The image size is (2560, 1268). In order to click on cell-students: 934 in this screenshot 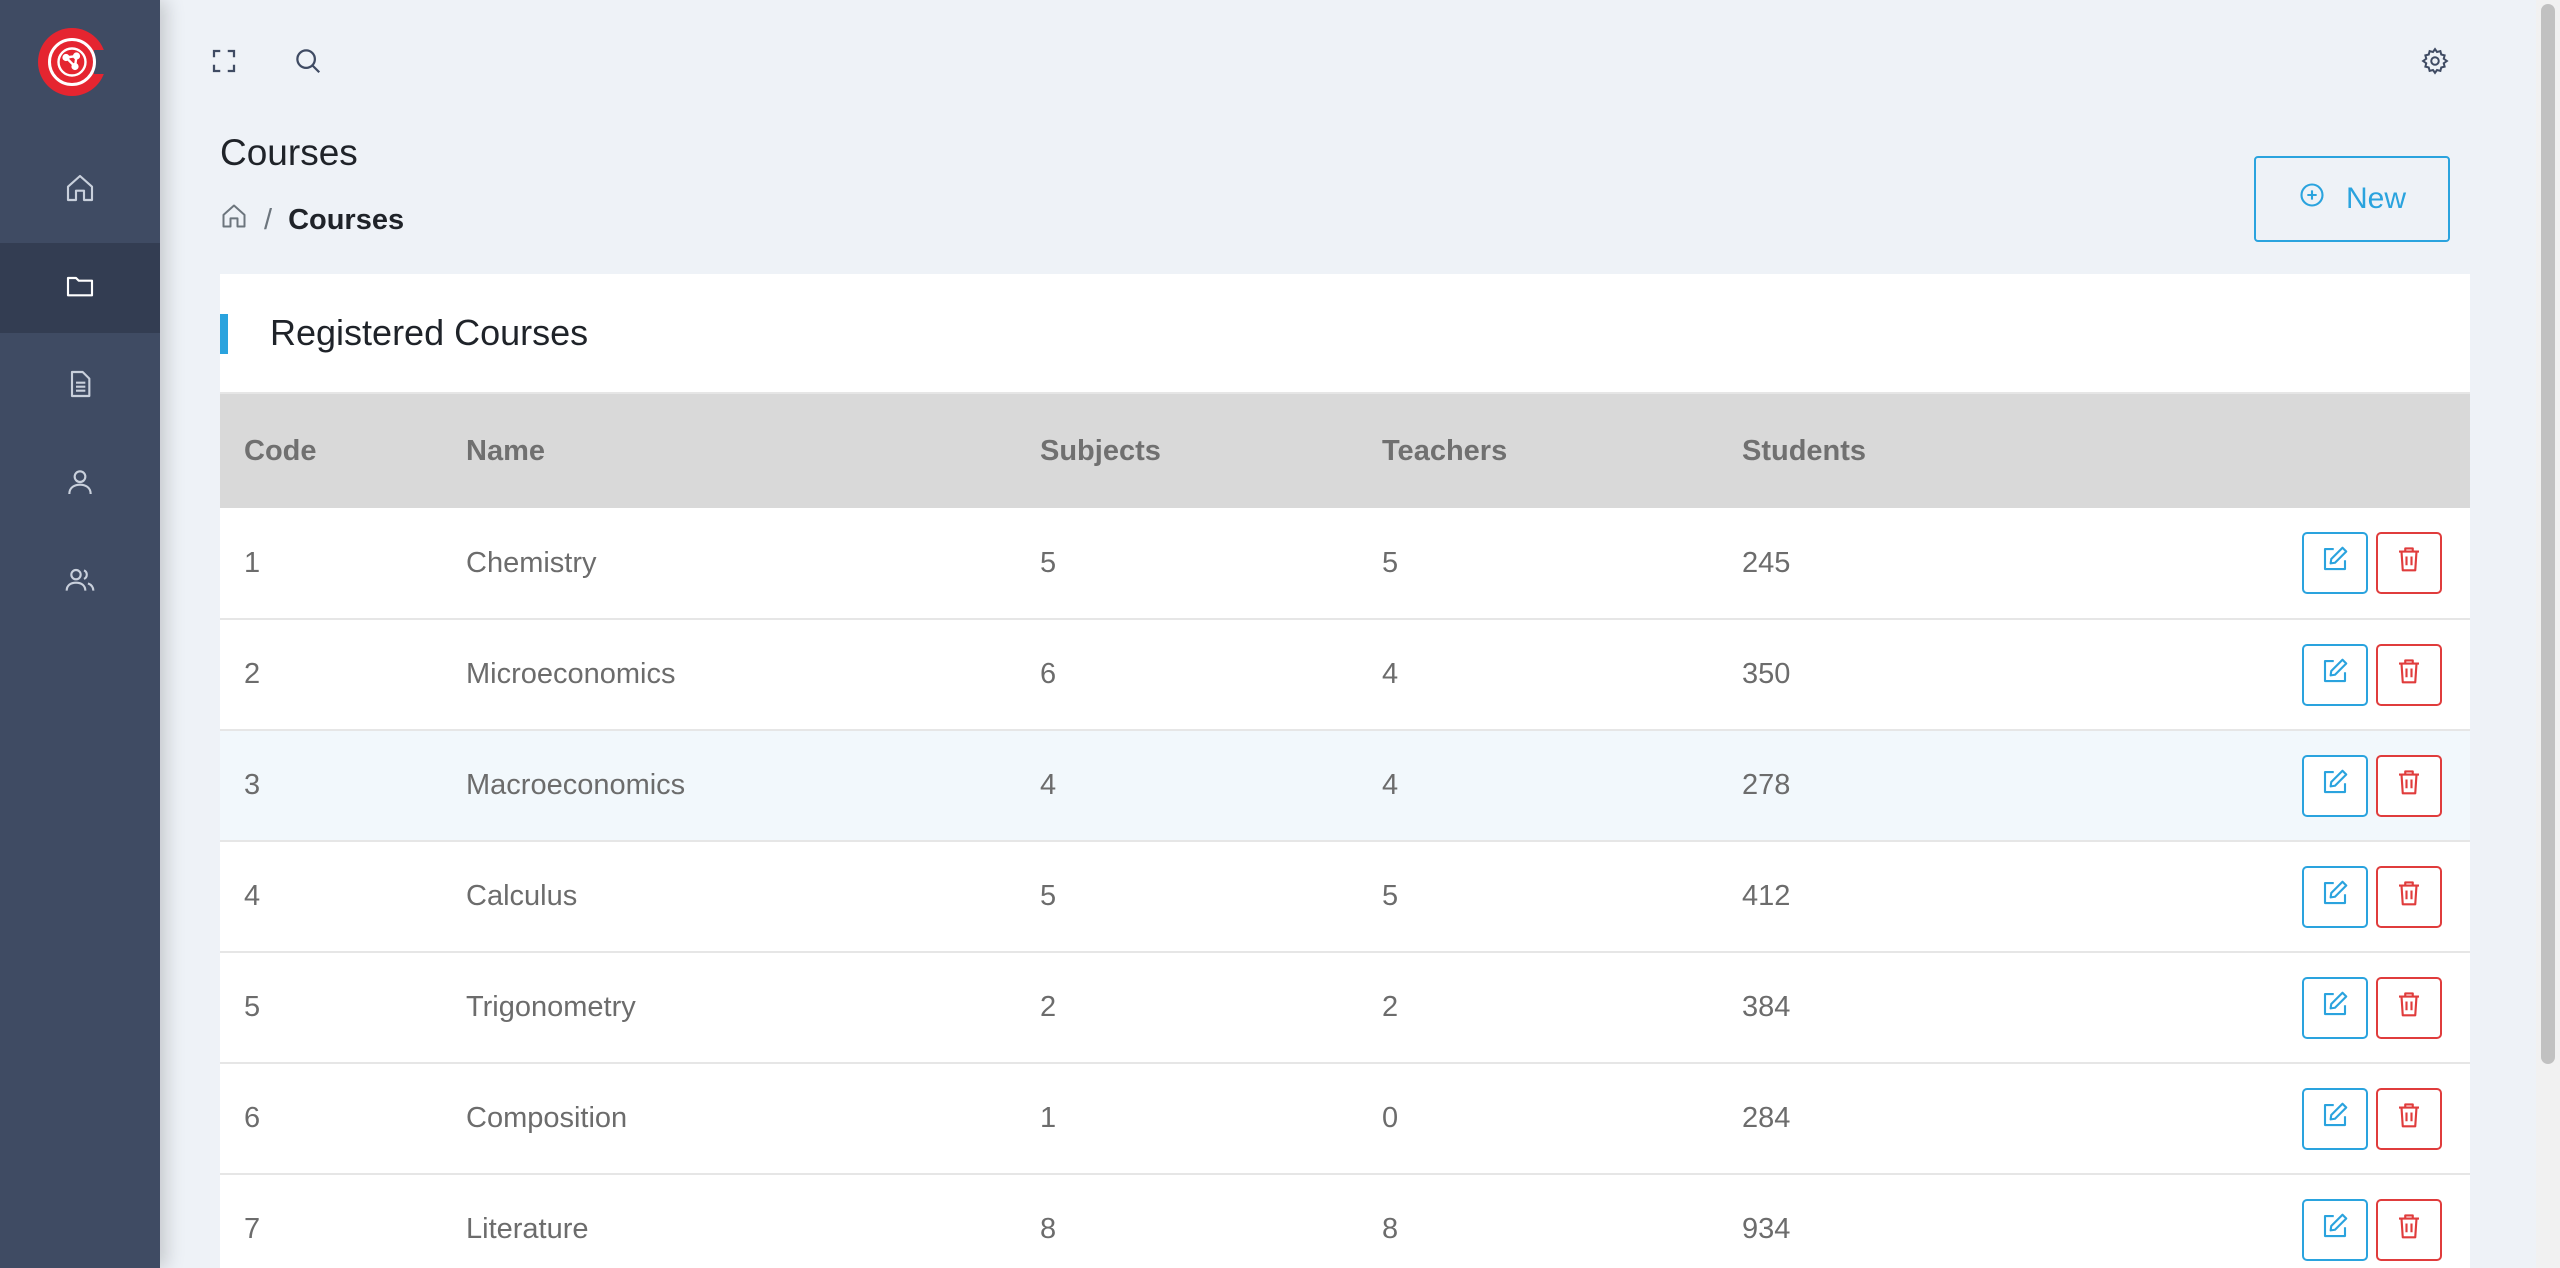, I will do `click(1766, 1229)`.